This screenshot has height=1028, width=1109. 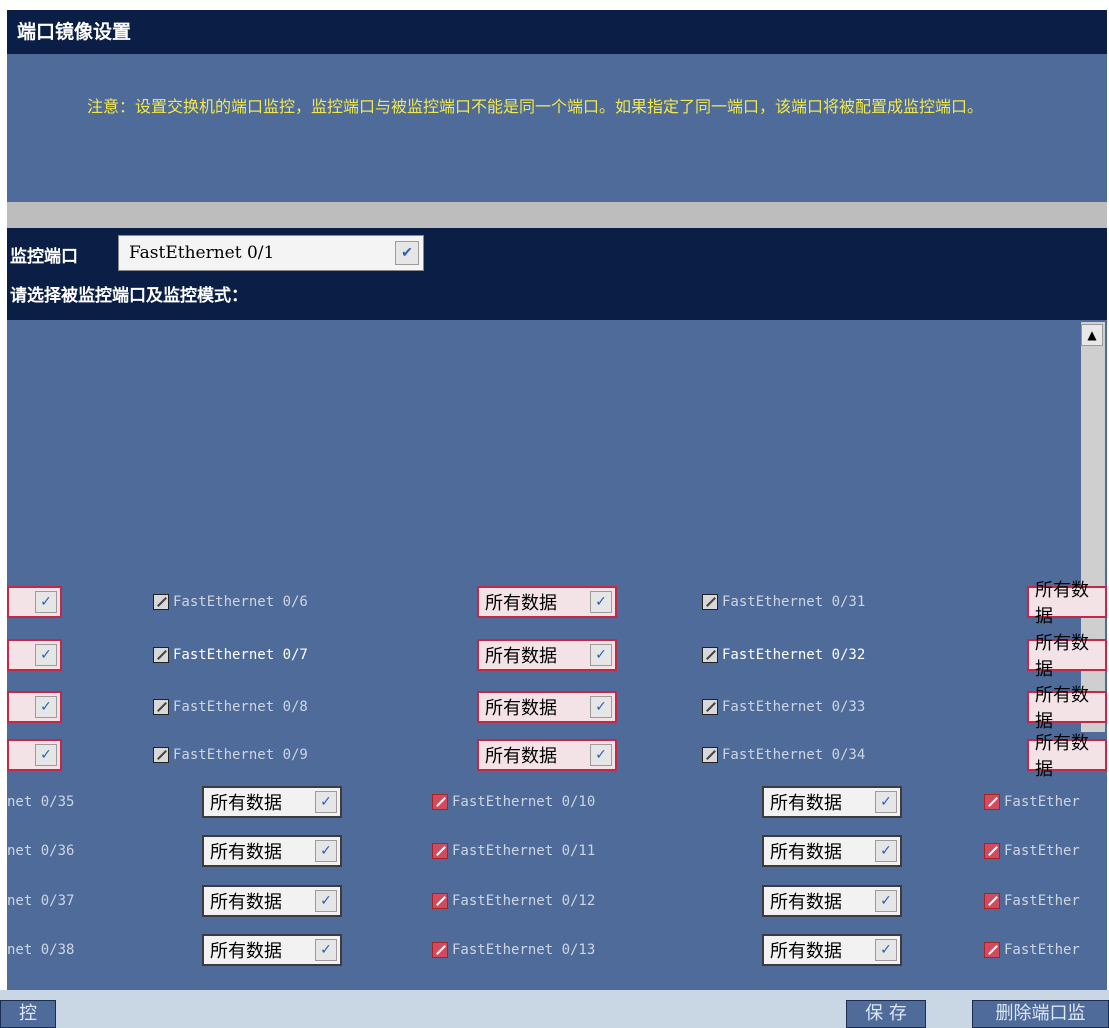 I want to click on port-checkbox: FastEthernet 0/10, so click(x=513, y=802).